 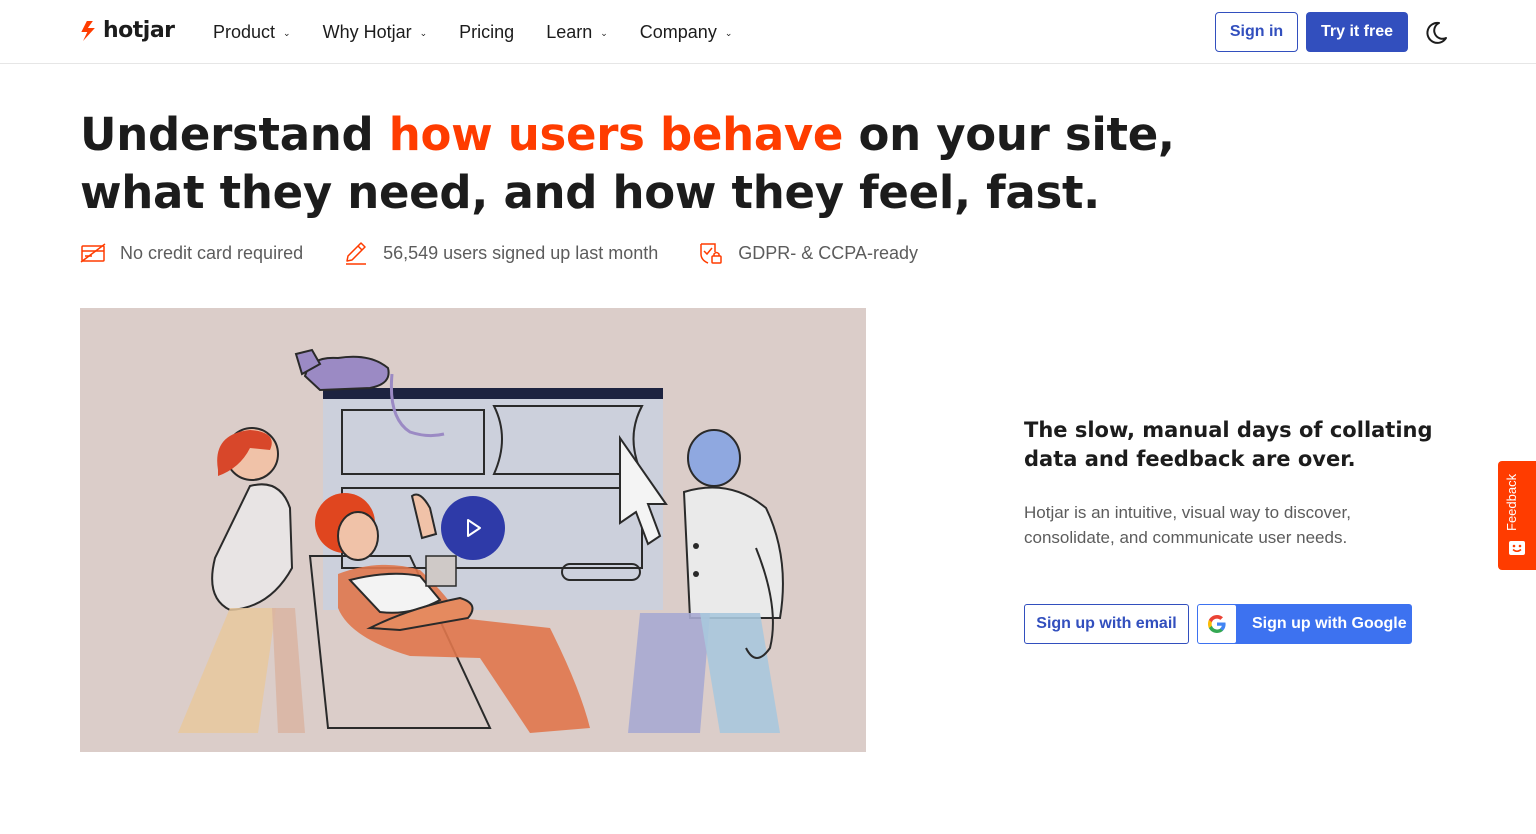 What do you see at coordinates (1256, 32) in the screenshot?
I see `sign-in-button: Sign in` at bounding box center [1256, 32].